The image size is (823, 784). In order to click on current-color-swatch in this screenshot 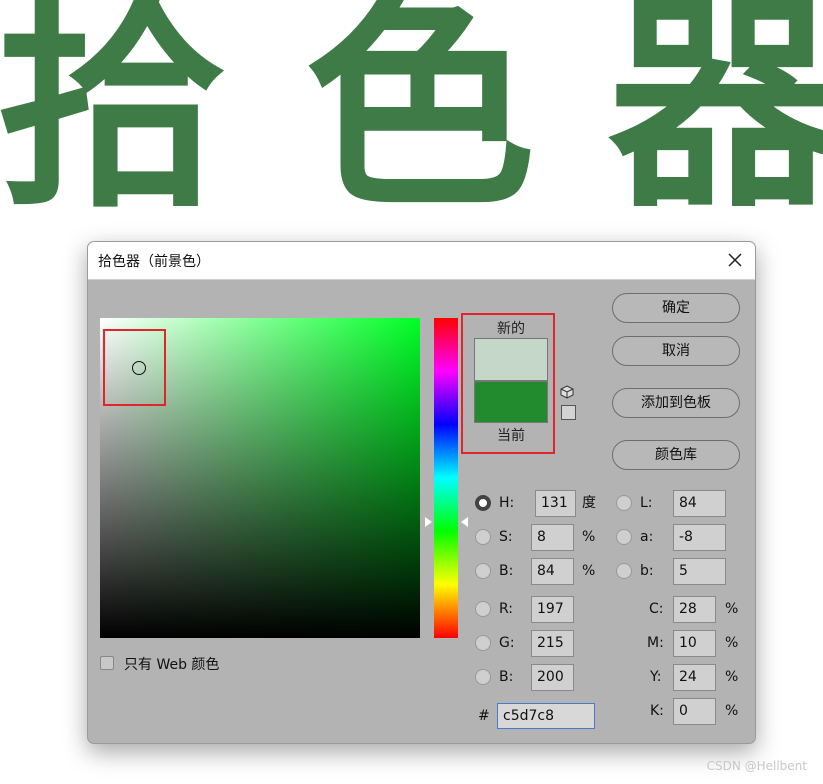, I will do `click(511, 402)`.